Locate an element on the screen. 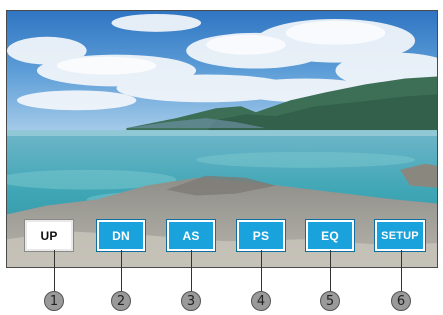 This screenshot has height=315, width=443. callout-number: 4 is located at coordinates (261, 301).